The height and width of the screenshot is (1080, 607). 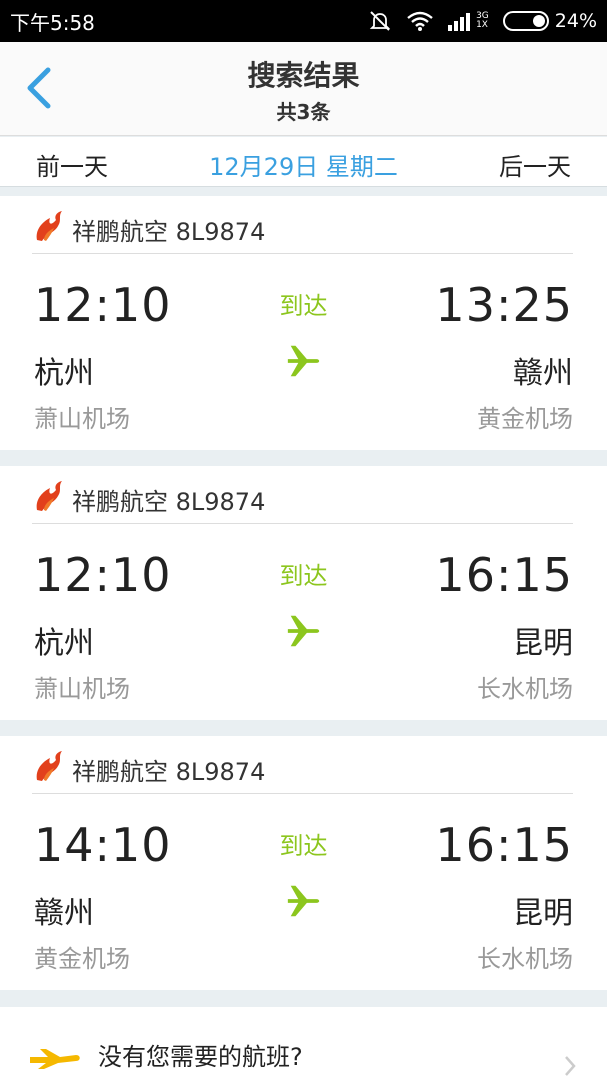 I want to click on network-bottom-label: 1X, so click(x=482, y=25).